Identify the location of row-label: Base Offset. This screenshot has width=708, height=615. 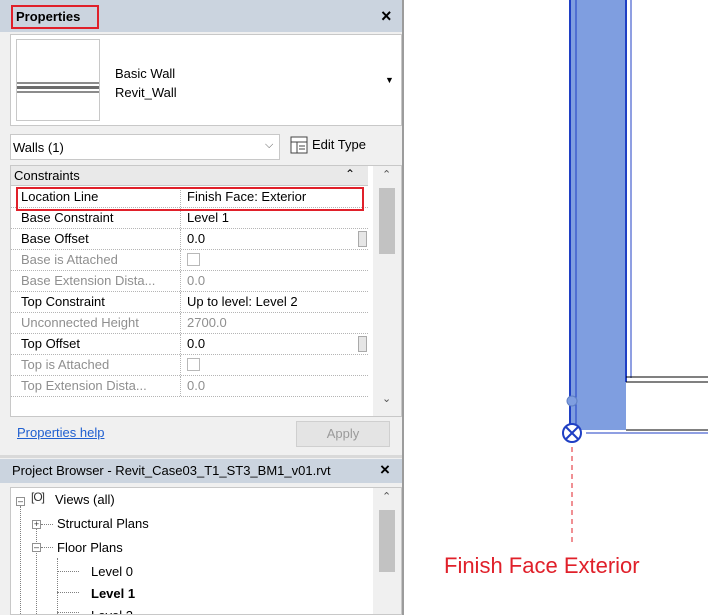
(96, 239).